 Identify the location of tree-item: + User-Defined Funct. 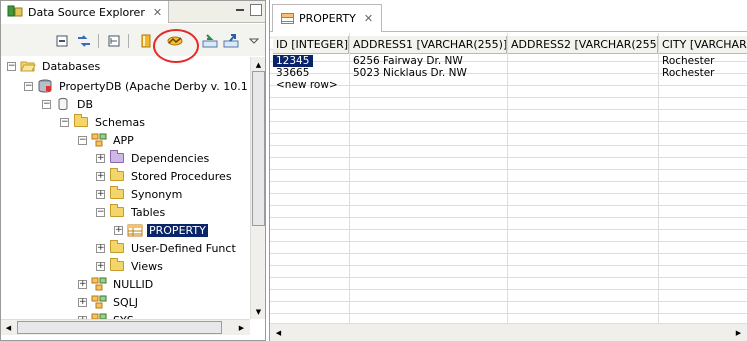
(167, 248).